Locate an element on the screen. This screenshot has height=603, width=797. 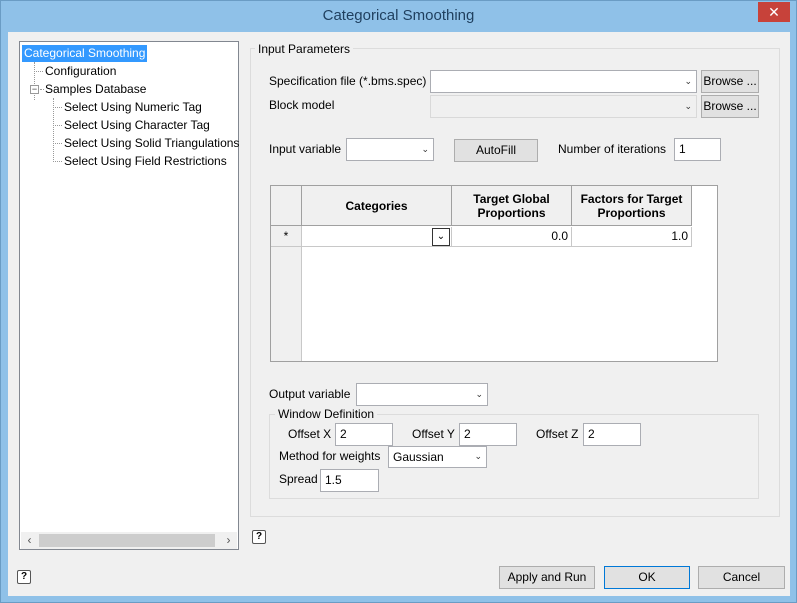
offset-y-label: Offset Y is located at coordinates (433, 434).